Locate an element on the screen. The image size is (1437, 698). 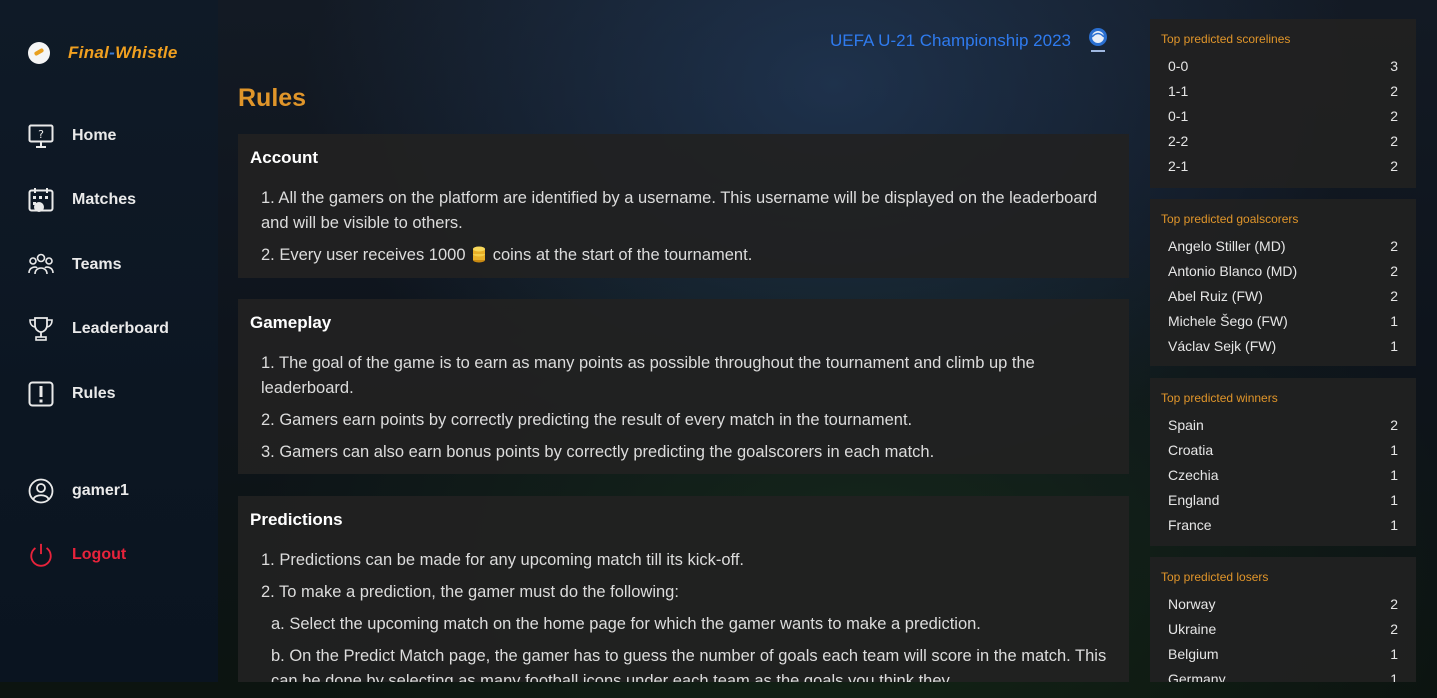
list-item: Belgium 1 is located at coordinates (1283, 654).